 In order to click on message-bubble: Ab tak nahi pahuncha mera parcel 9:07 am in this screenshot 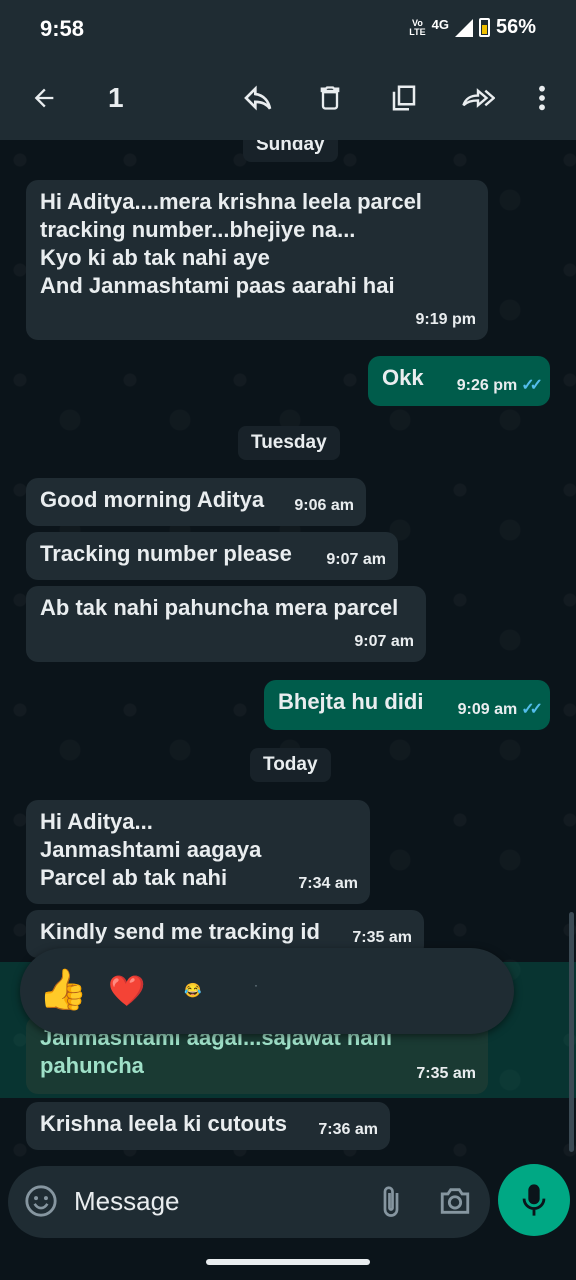, I will do `click(226, 624)`.